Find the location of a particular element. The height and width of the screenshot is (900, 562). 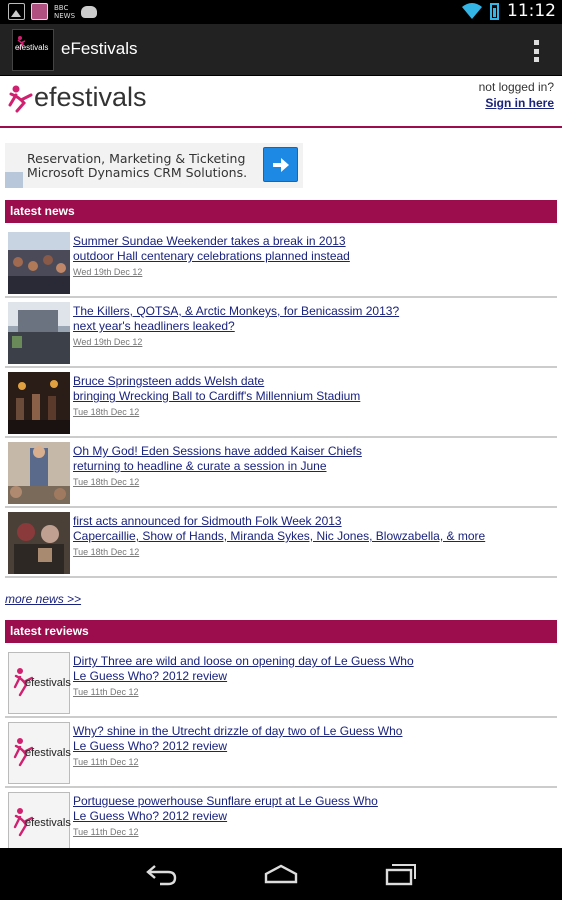

news-subline: next year's headliners leaked? is located at coordinates (236, 326).